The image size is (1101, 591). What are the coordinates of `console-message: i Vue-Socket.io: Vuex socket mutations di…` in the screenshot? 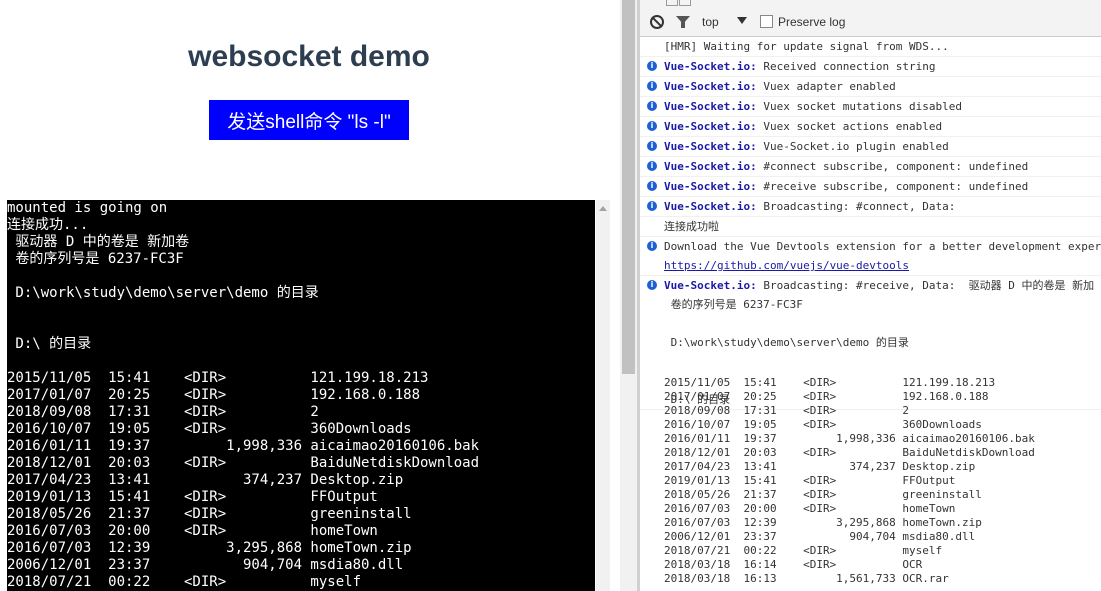 It's located at (870, 107).